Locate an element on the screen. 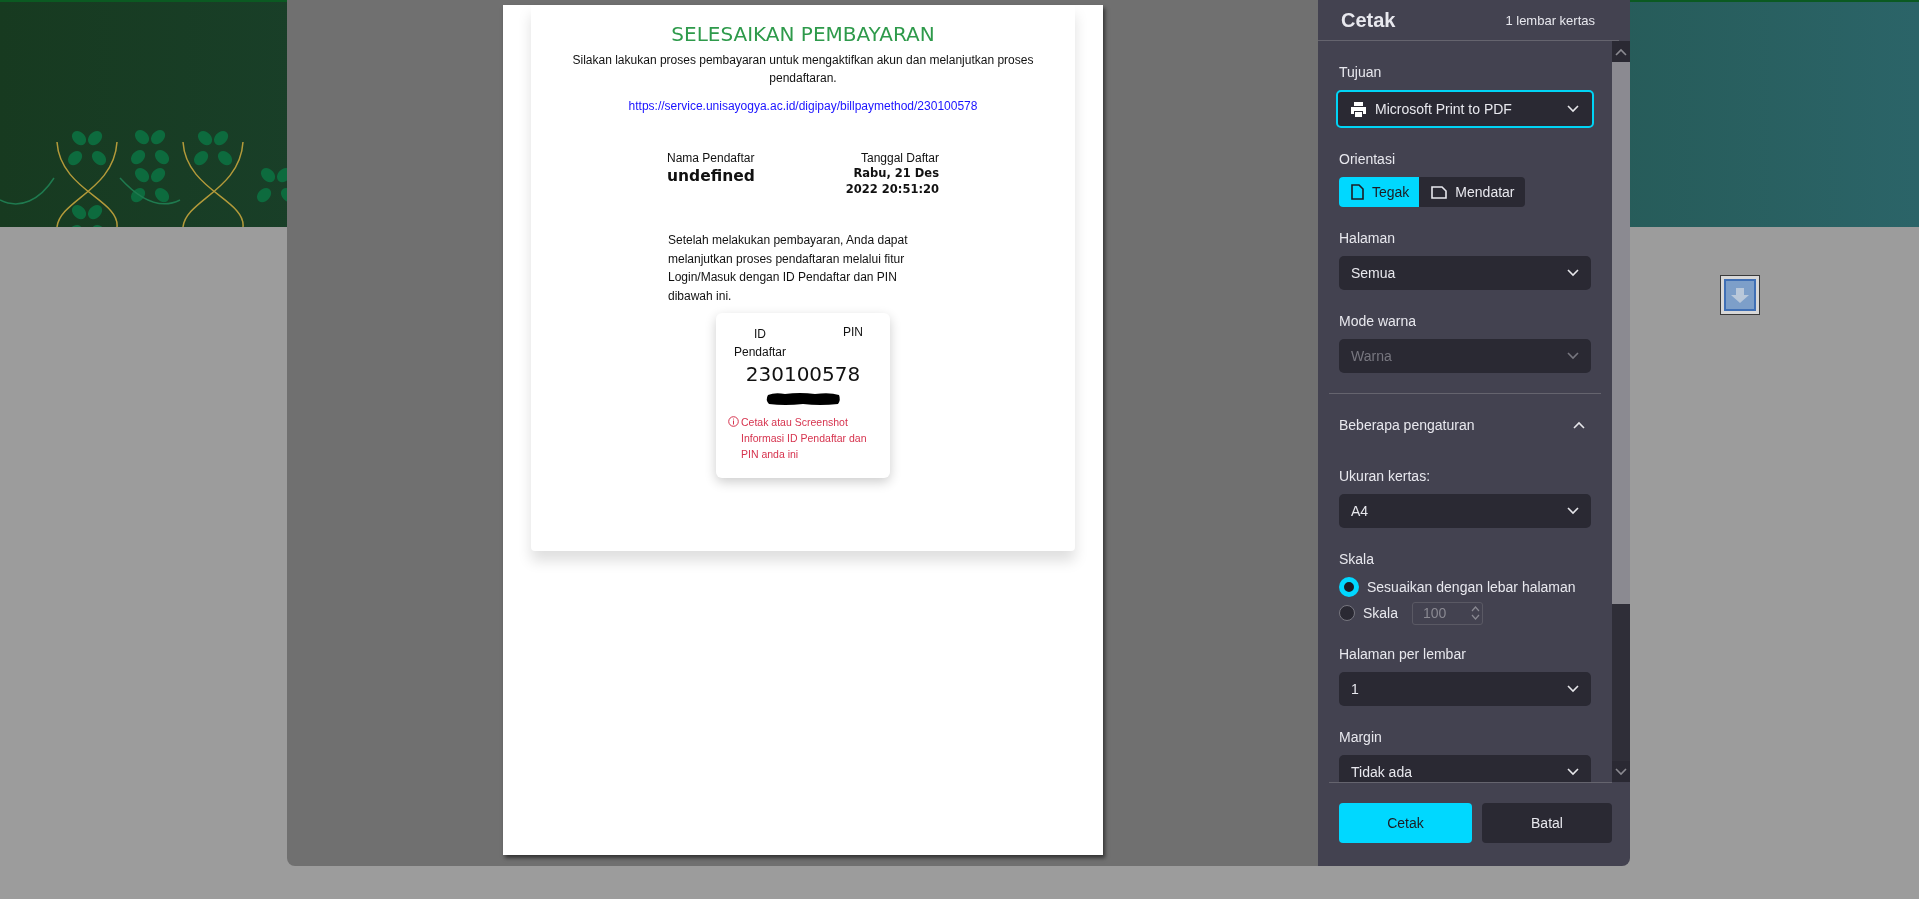 This screenshot has height=899, width=1919. field-label: Nama Pendaftar is located at coordinates (711, 158).